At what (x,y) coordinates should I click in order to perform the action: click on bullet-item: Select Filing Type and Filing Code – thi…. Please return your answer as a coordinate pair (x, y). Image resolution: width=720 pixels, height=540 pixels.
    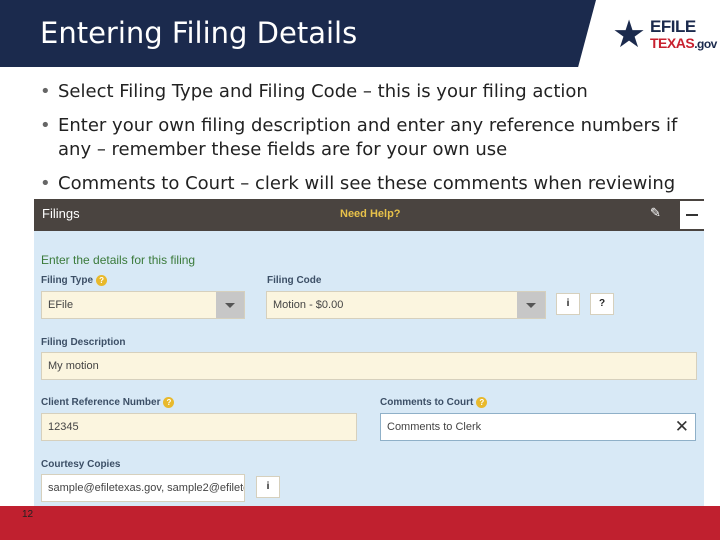
    Looking at the image, I should click on (360, 92).